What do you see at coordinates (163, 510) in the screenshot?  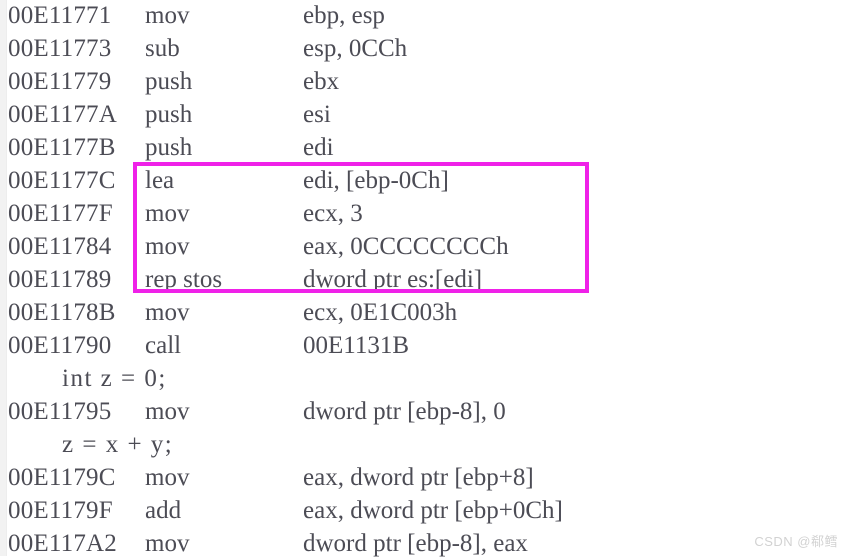 I see `instruction-mnemonic: add` at bounding box center [163, 510].